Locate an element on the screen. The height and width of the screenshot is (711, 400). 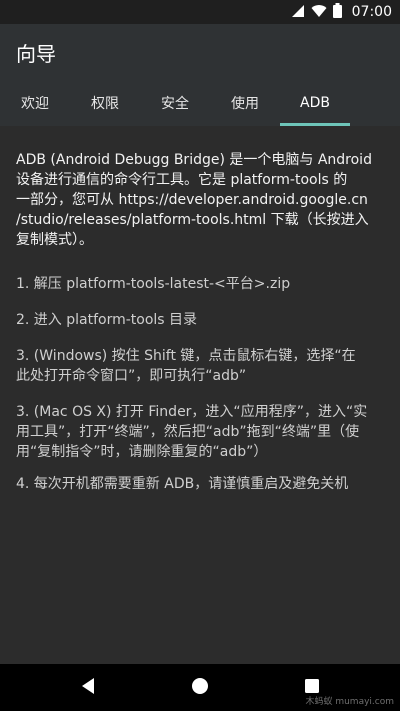
tab-label: 安全 is located at coordinates (175, 104).